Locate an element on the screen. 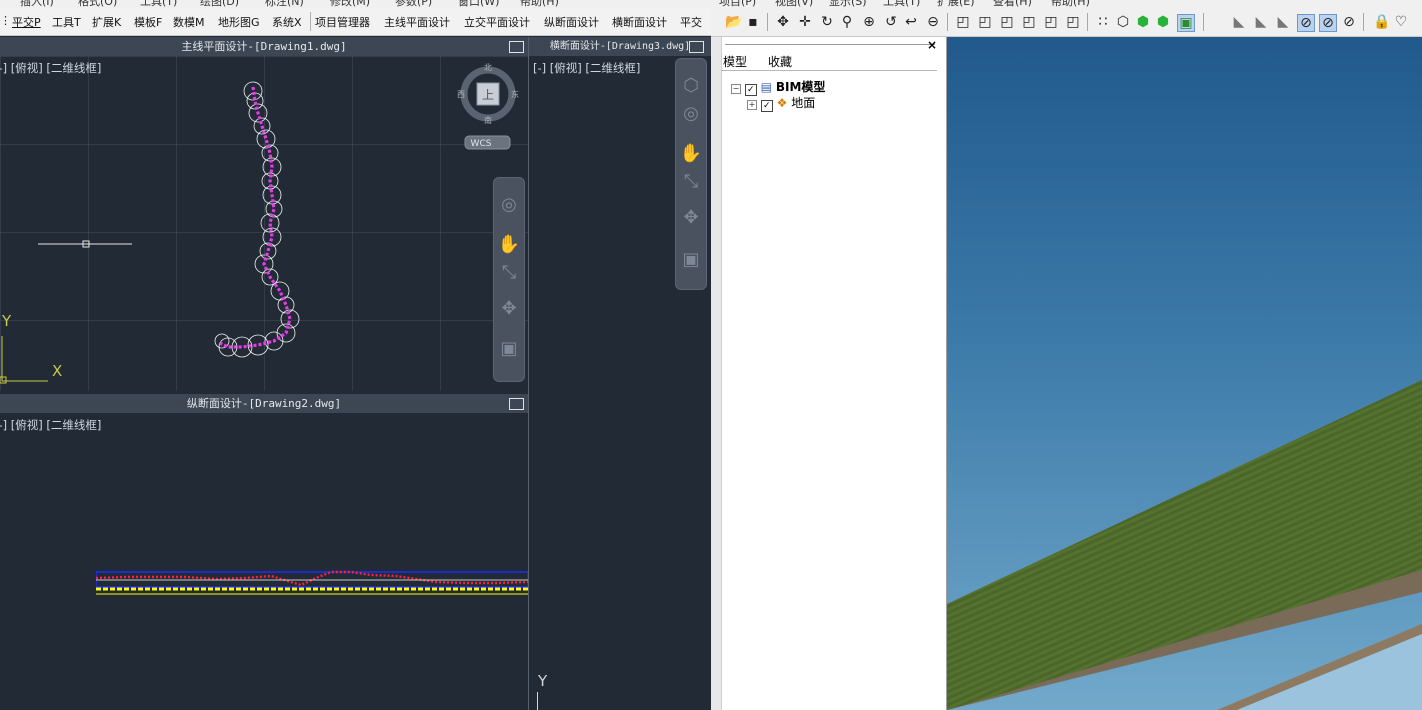 Image resolution: width=1422 pixels, height=710 pixels. rotate-icon: ↻ is located at coordinates (827, 22).